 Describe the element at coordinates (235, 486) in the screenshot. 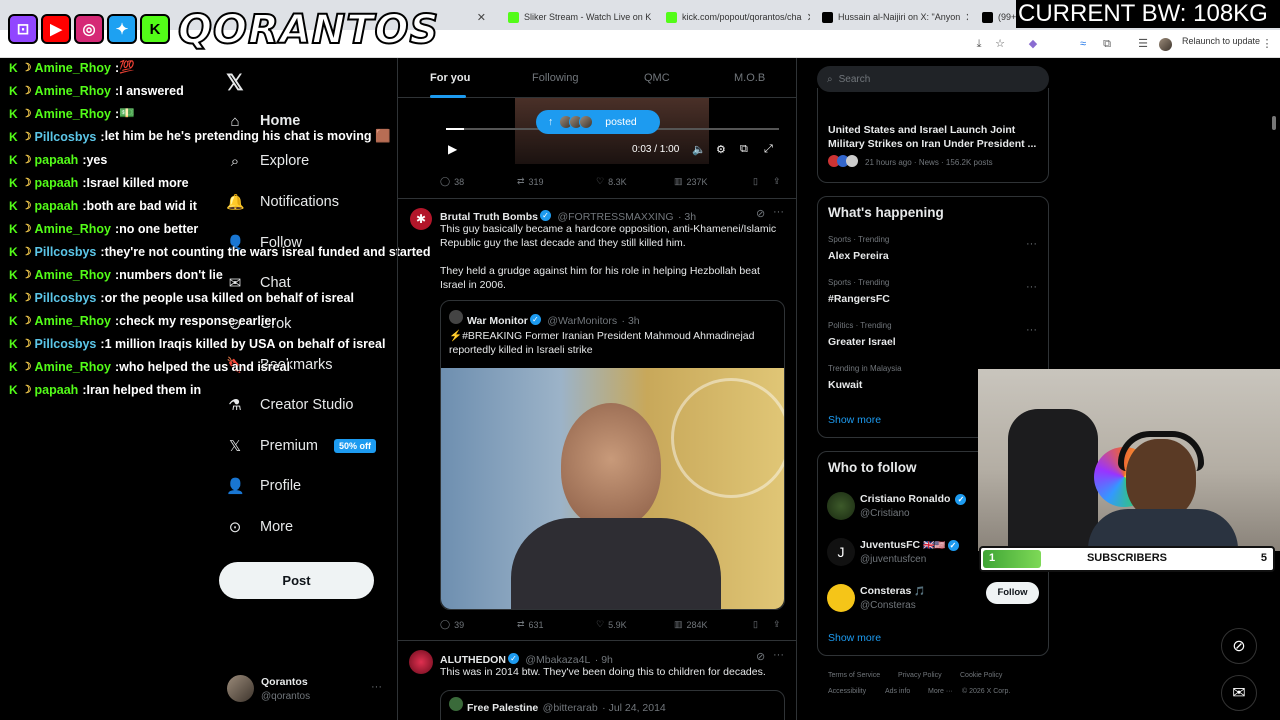

I see `person-icon: 👤` at that location.